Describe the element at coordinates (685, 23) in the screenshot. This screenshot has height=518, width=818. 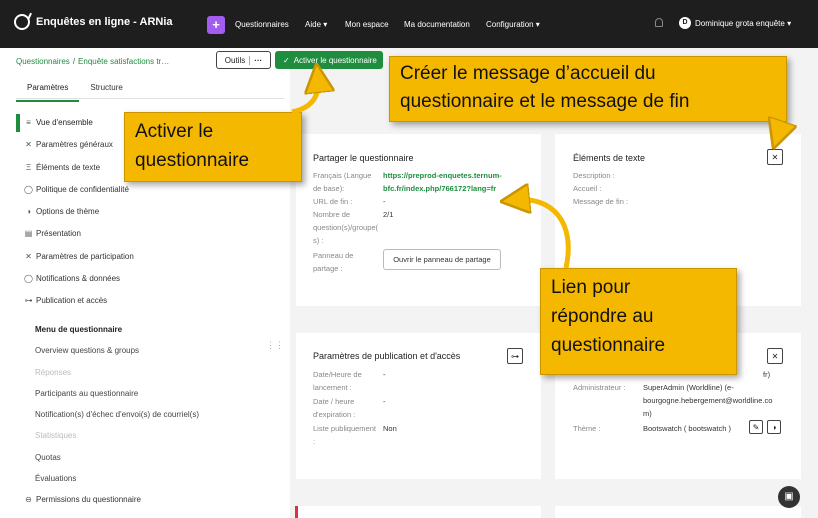
I see `avatar: D` at that location.